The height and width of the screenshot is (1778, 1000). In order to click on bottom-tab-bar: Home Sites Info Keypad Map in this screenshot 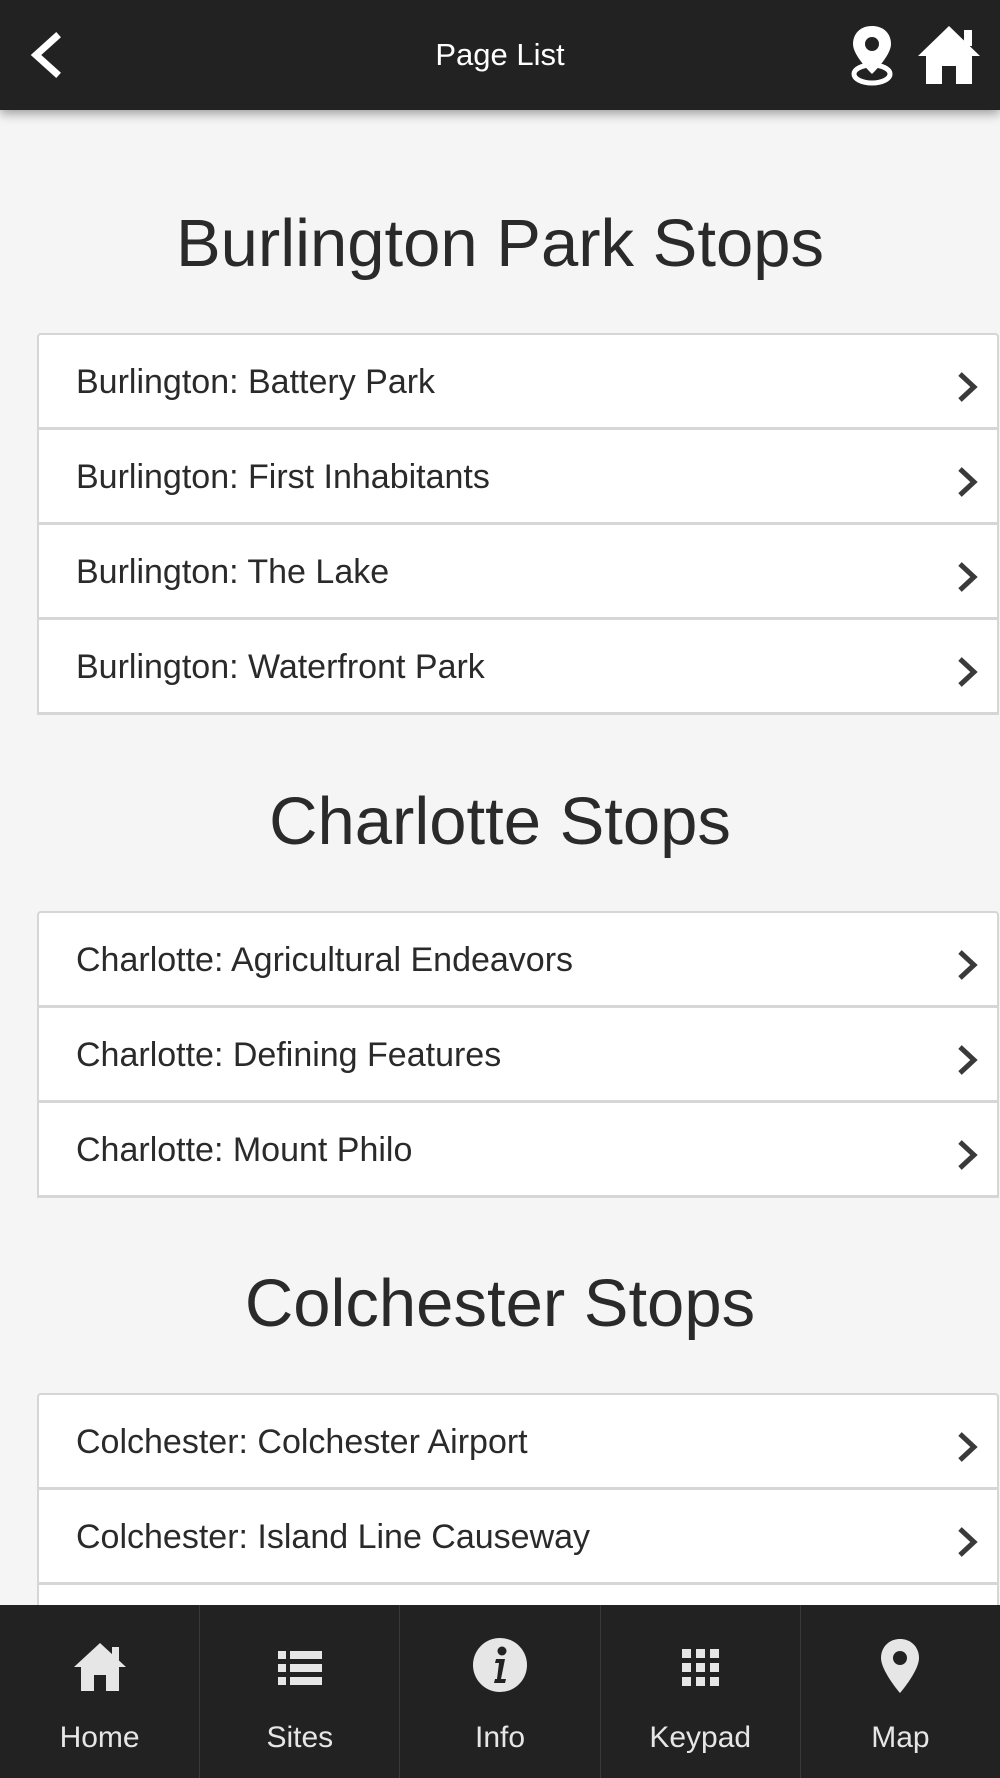, I will do `click(500, 1691)`.